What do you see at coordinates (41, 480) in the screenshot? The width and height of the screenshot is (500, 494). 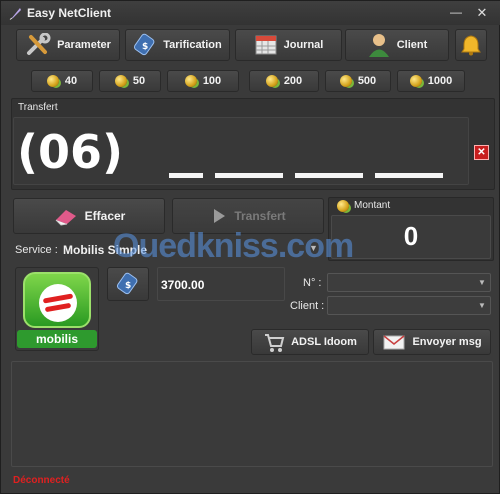 I see `connection-status: Déconnecté` at bounding box center [41, 480].